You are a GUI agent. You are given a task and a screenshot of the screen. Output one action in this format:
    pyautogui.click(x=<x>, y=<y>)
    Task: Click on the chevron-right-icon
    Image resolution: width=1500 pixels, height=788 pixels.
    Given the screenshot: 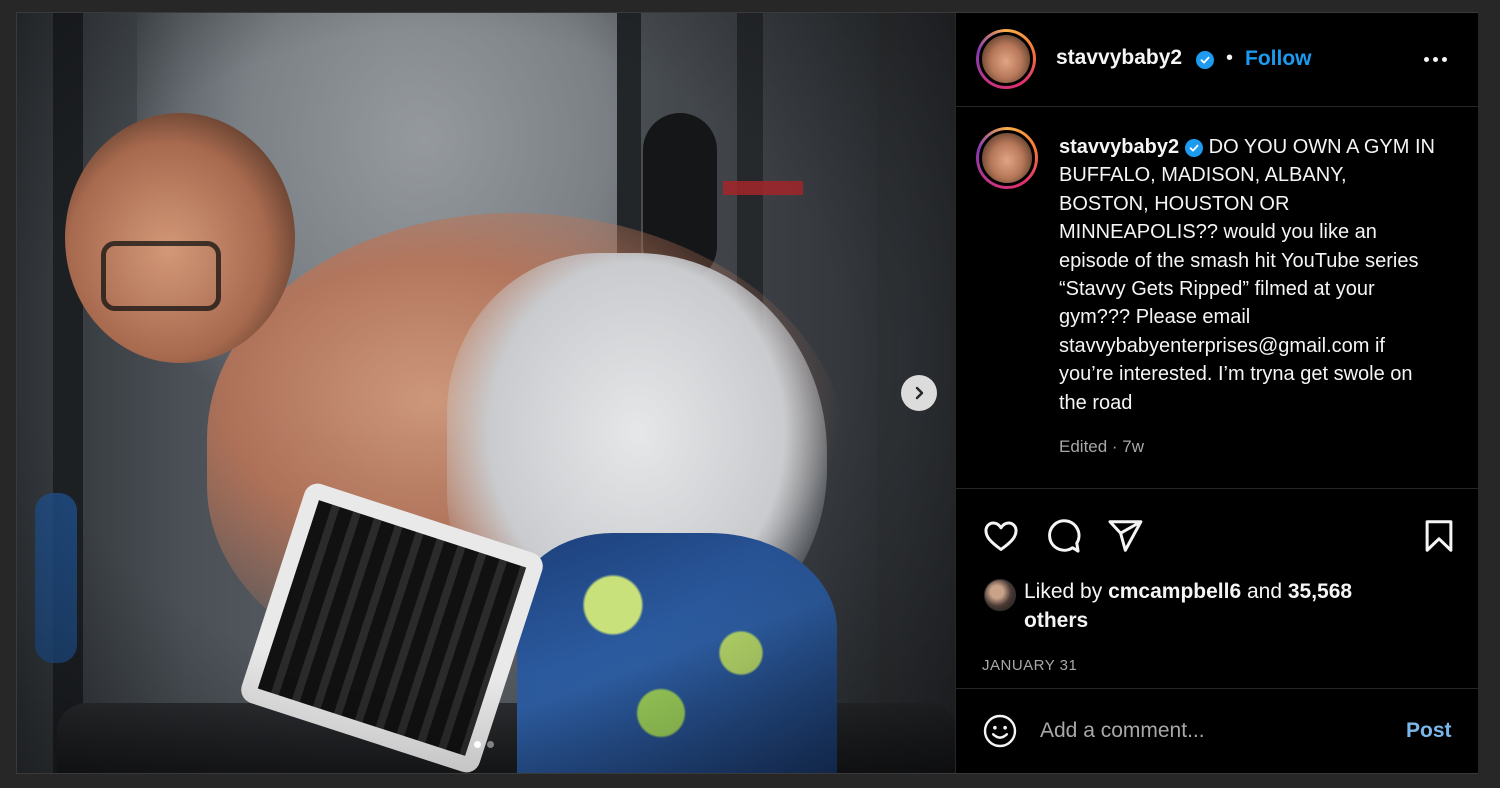 What is the action you would take?
    pyautogui.click(x=919, y=393)
    